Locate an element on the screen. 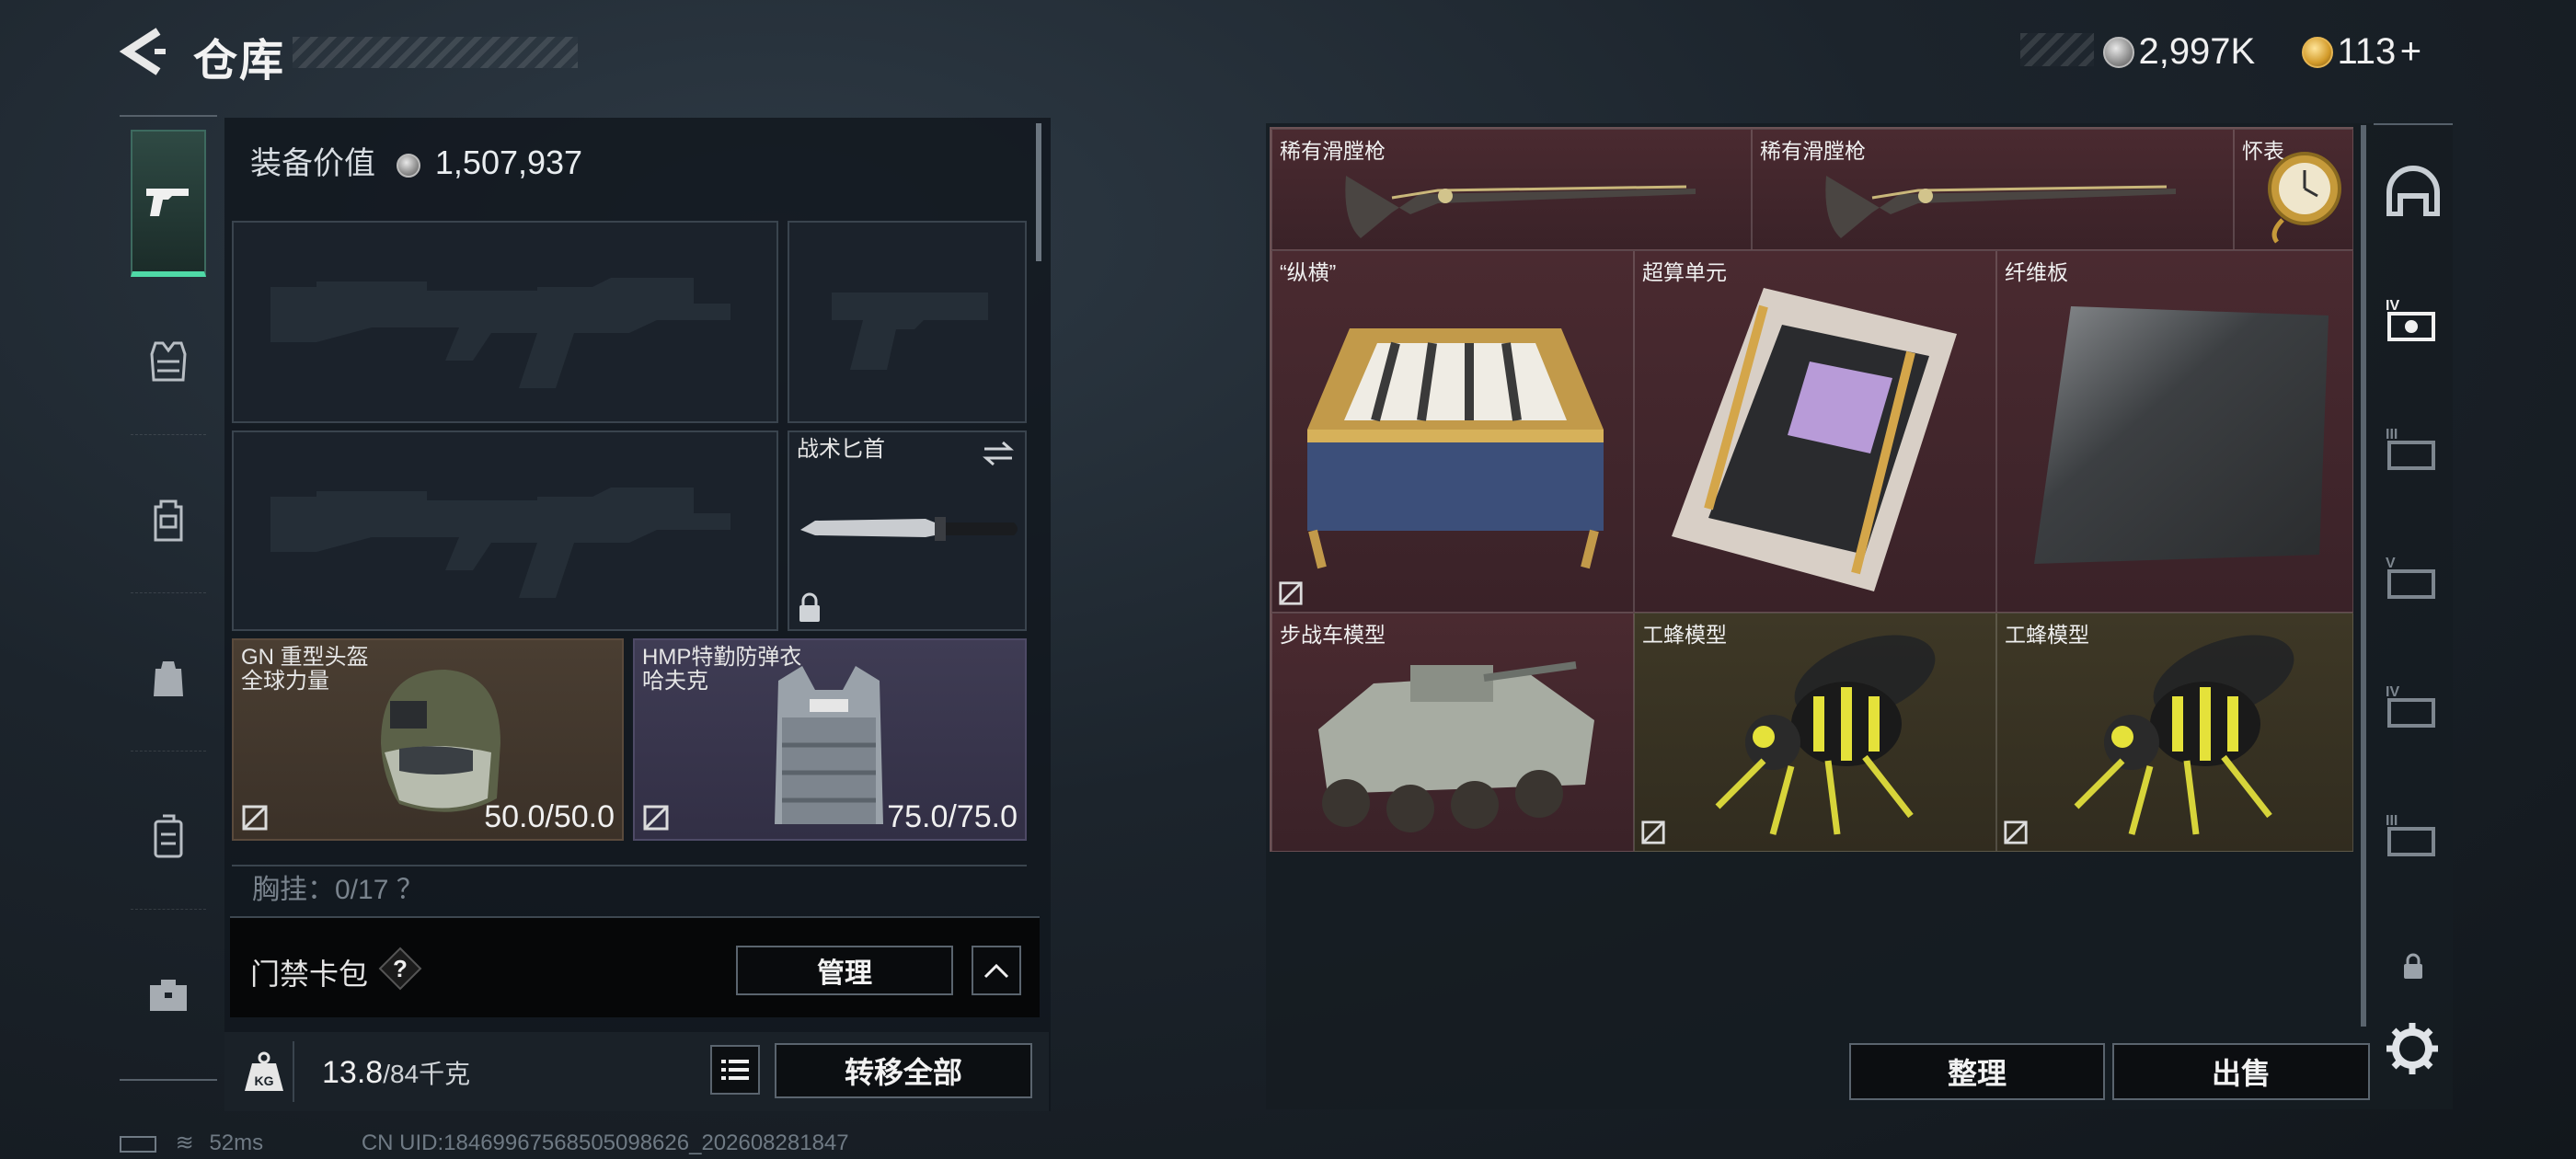 This screenshot has width=2576, height=1159. weight-max: /84千克 is located at coordinates (427, 1074).